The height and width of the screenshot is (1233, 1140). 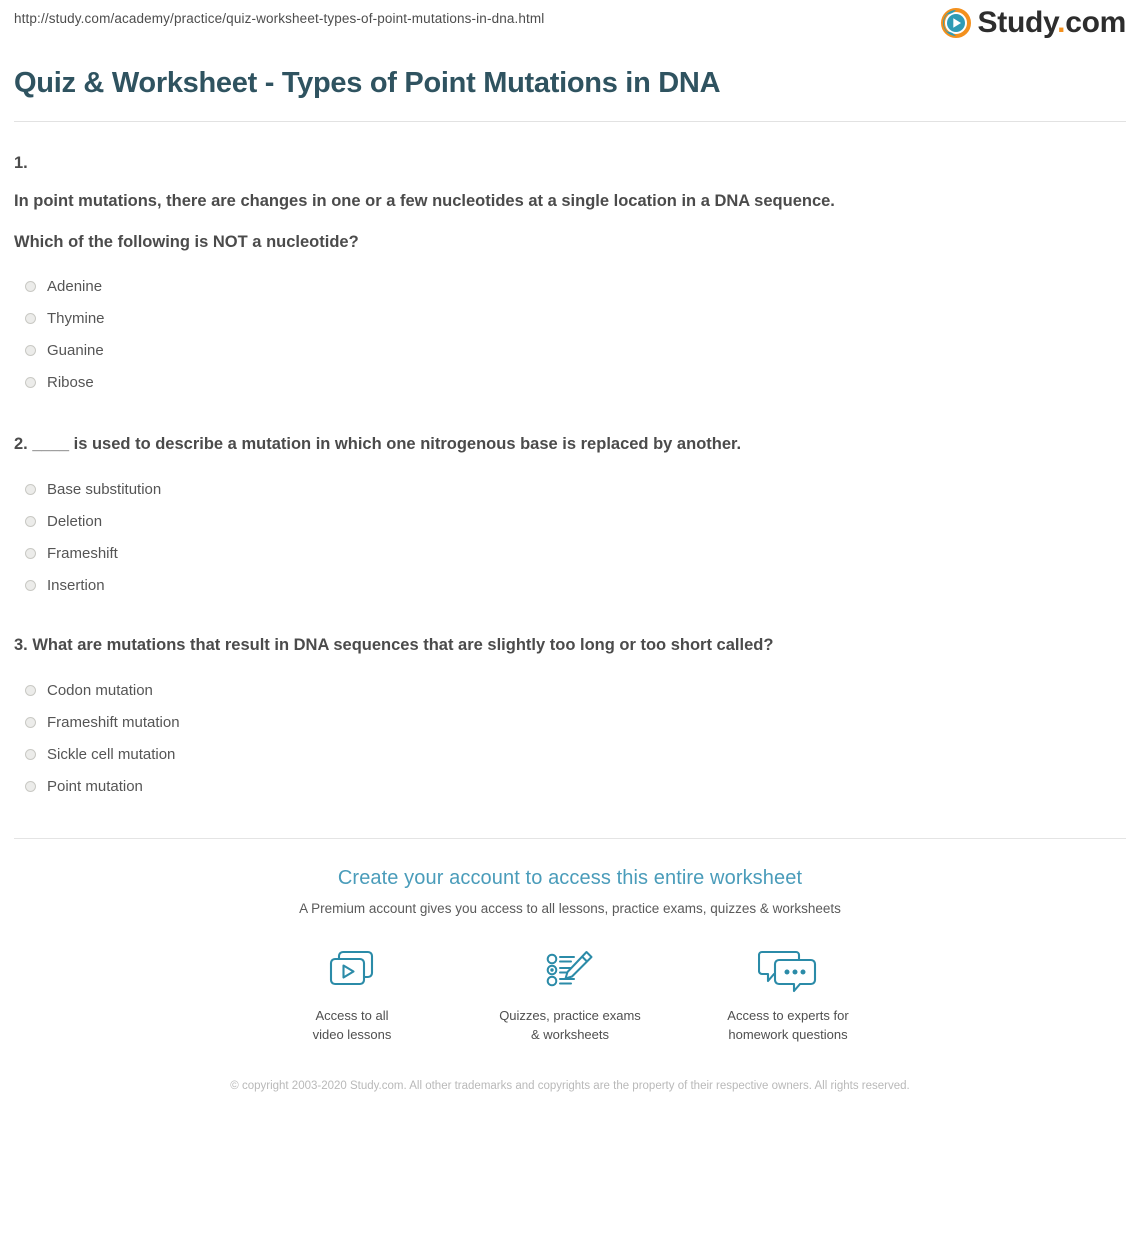 What do you see at coordinates (76, 585) in the screenshot?
I see `option-label: Insertion` at bounding box center [76, 585].